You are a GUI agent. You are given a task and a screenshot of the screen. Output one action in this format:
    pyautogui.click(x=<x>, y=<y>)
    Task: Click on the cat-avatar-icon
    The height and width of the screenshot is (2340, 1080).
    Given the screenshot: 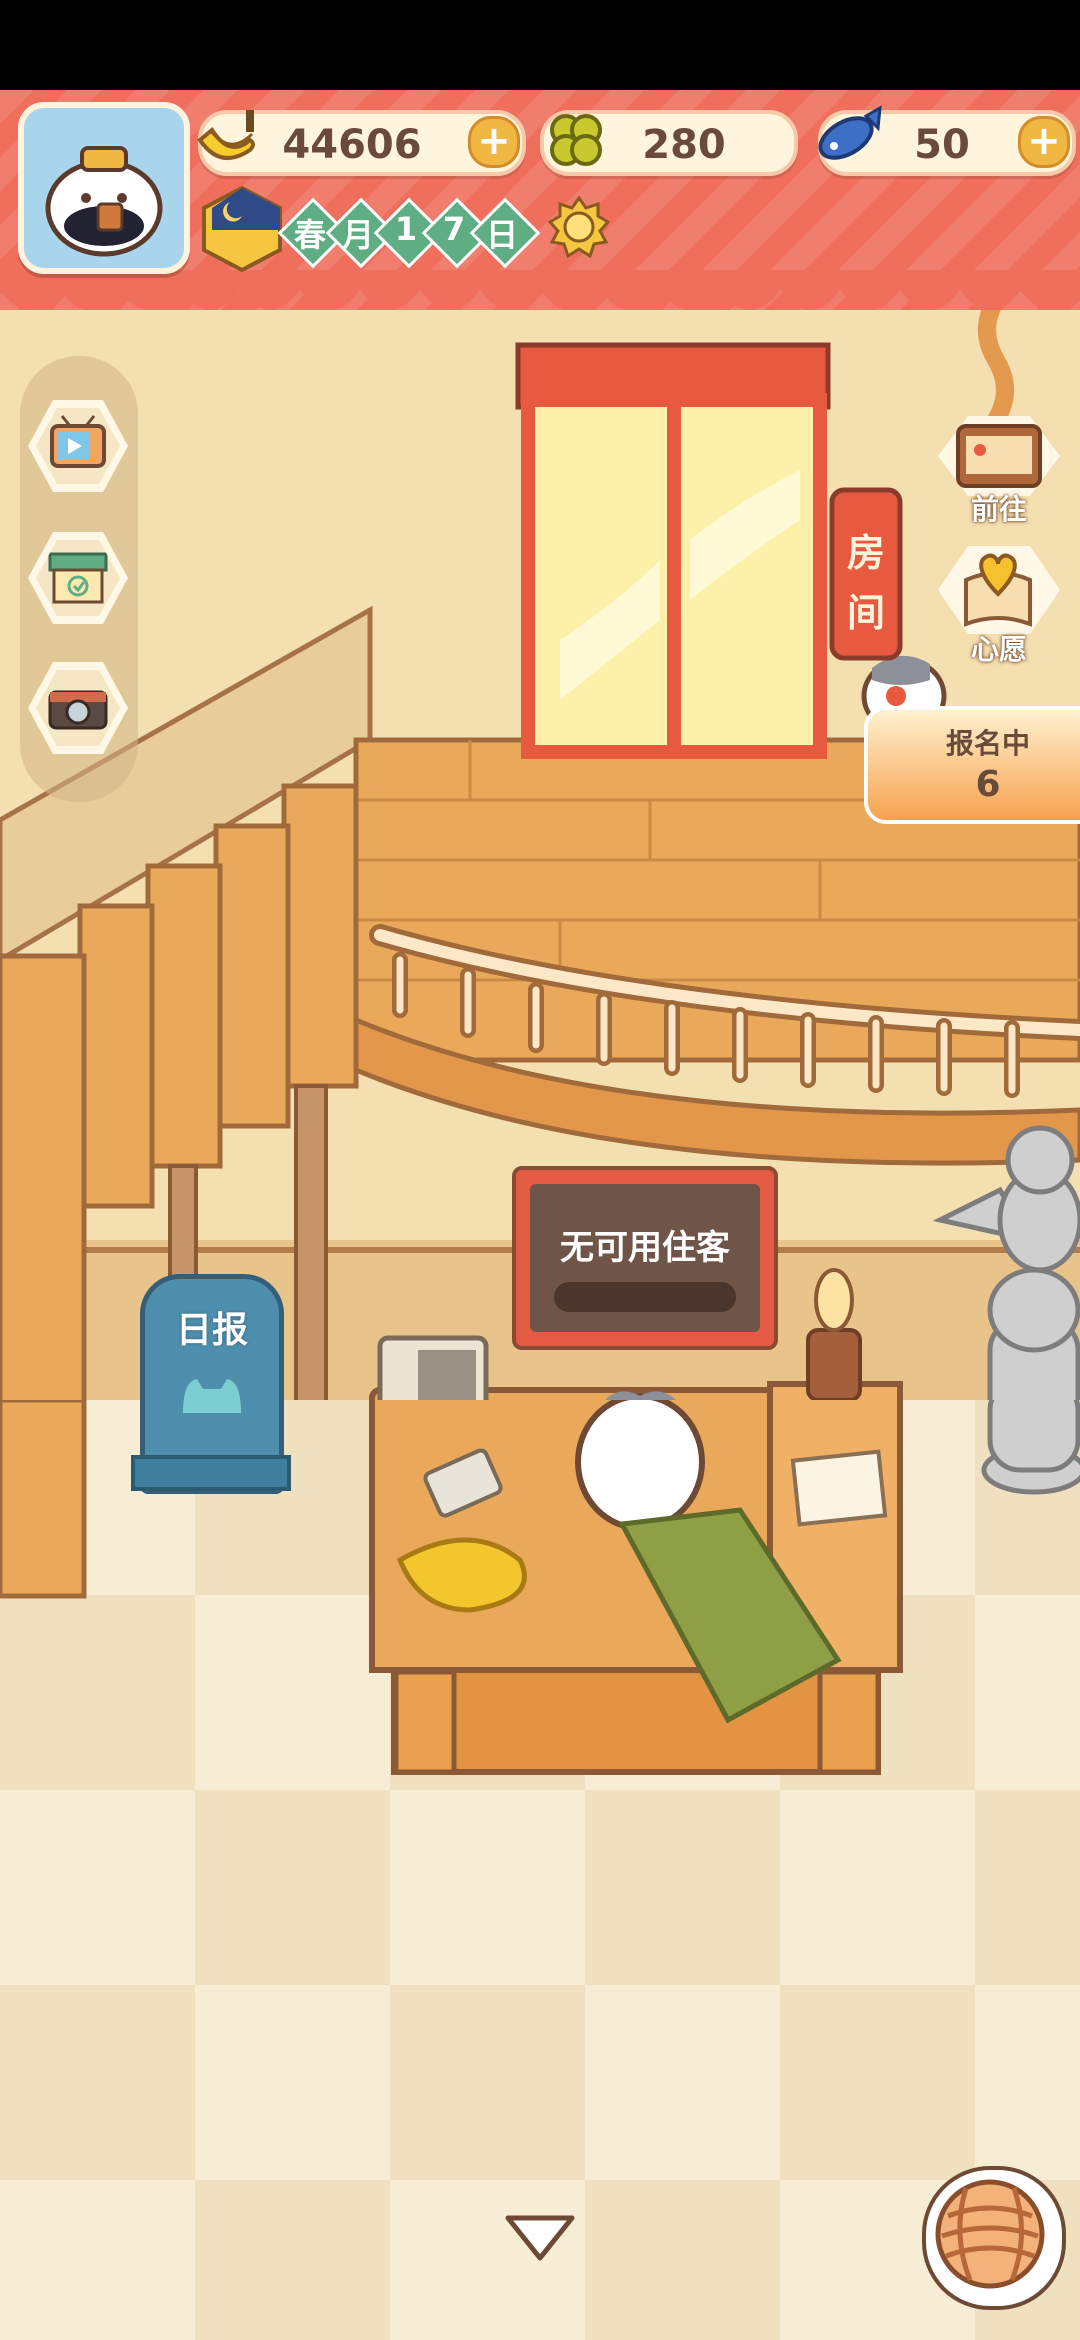 What is the action you would take?
    pyautogui.click(x=104, y=201)
    